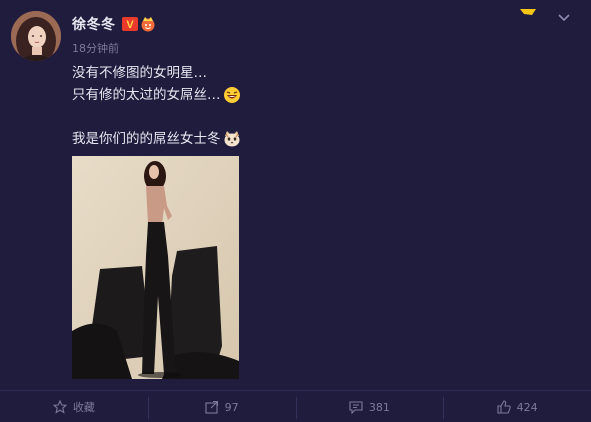 The height and width of the screenshot is (422, 591). I want to click on laughing-face-icon, so click(232, 95).